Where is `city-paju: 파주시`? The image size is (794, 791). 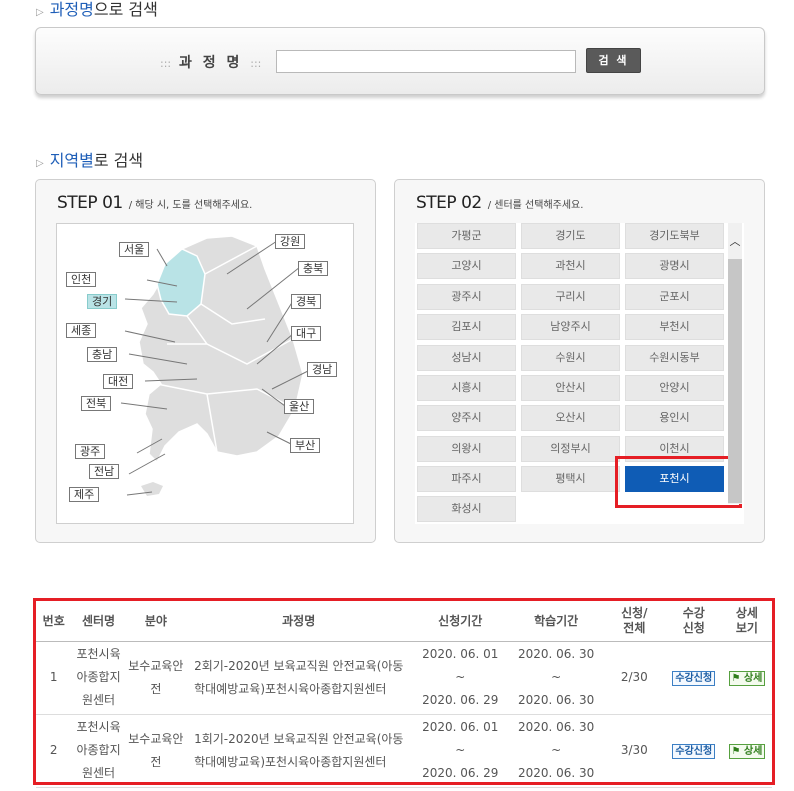 city-paju: 파주시 is located at coordinates (466, 479).